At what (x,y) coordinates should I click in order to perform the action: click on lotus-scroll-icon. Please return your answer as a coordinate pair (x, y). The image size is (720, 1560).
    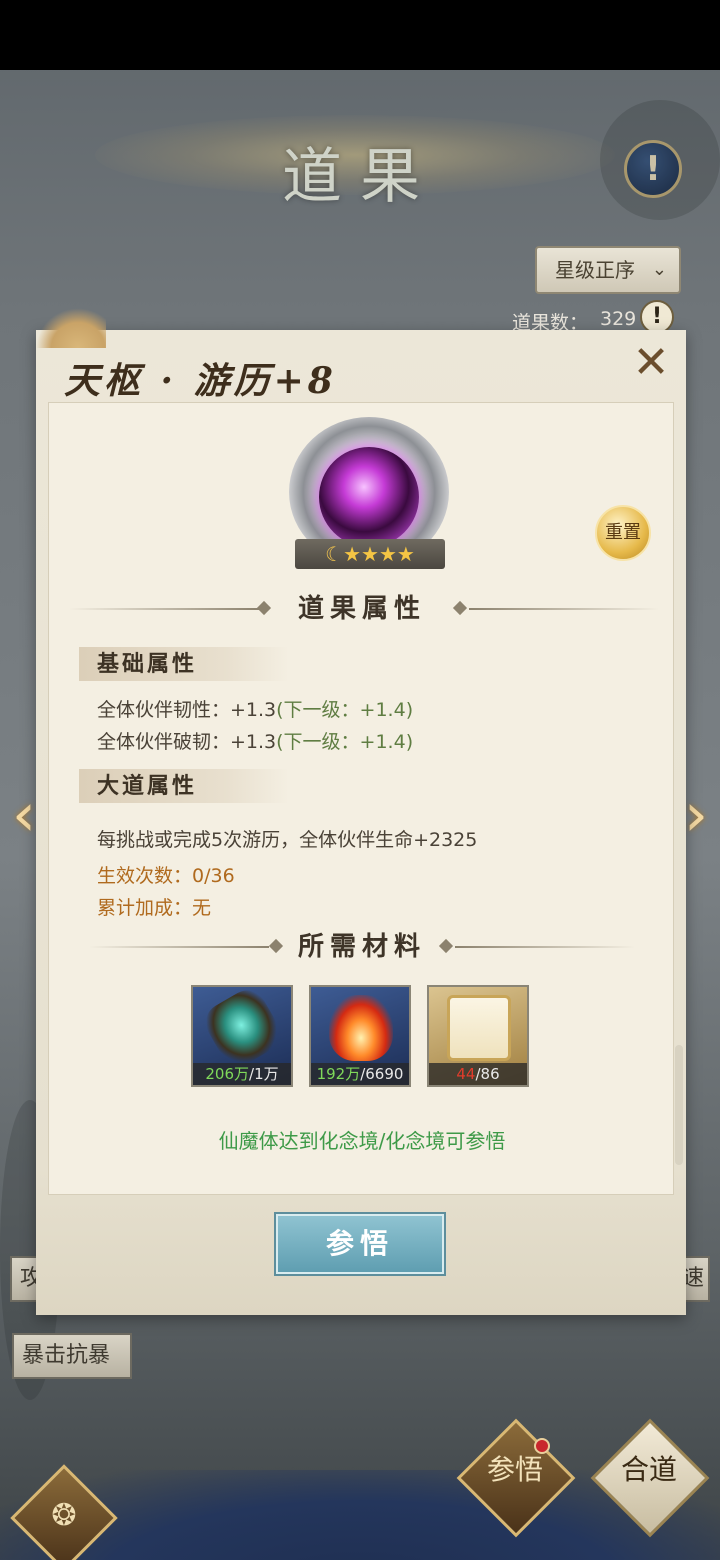
    Looking at the image, I should click on (479, 1028).